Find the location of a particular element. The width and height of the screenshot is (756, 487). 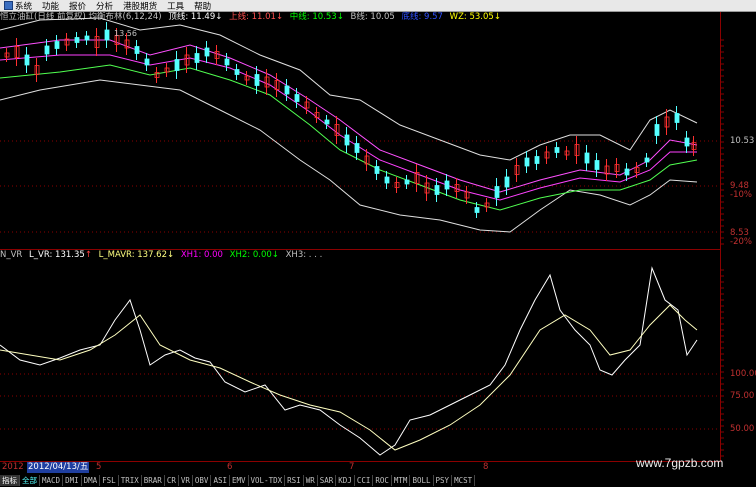

pct-label-10: -10% is located at coordinates (741, 195).